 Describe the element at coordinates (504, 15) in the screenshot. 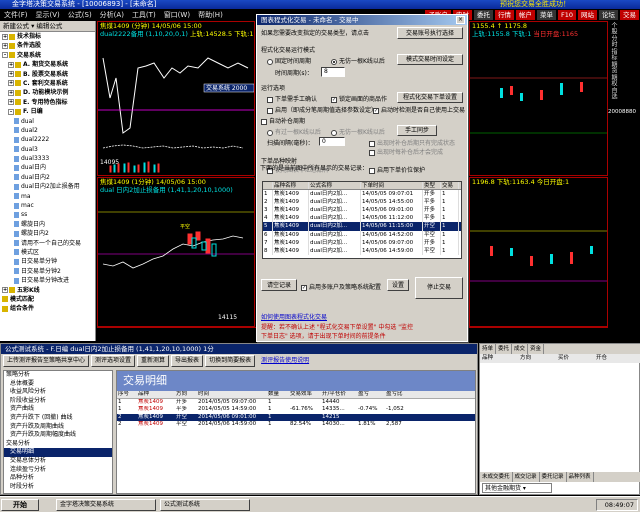

I see `toolbar-button-3: 行情` at that location.